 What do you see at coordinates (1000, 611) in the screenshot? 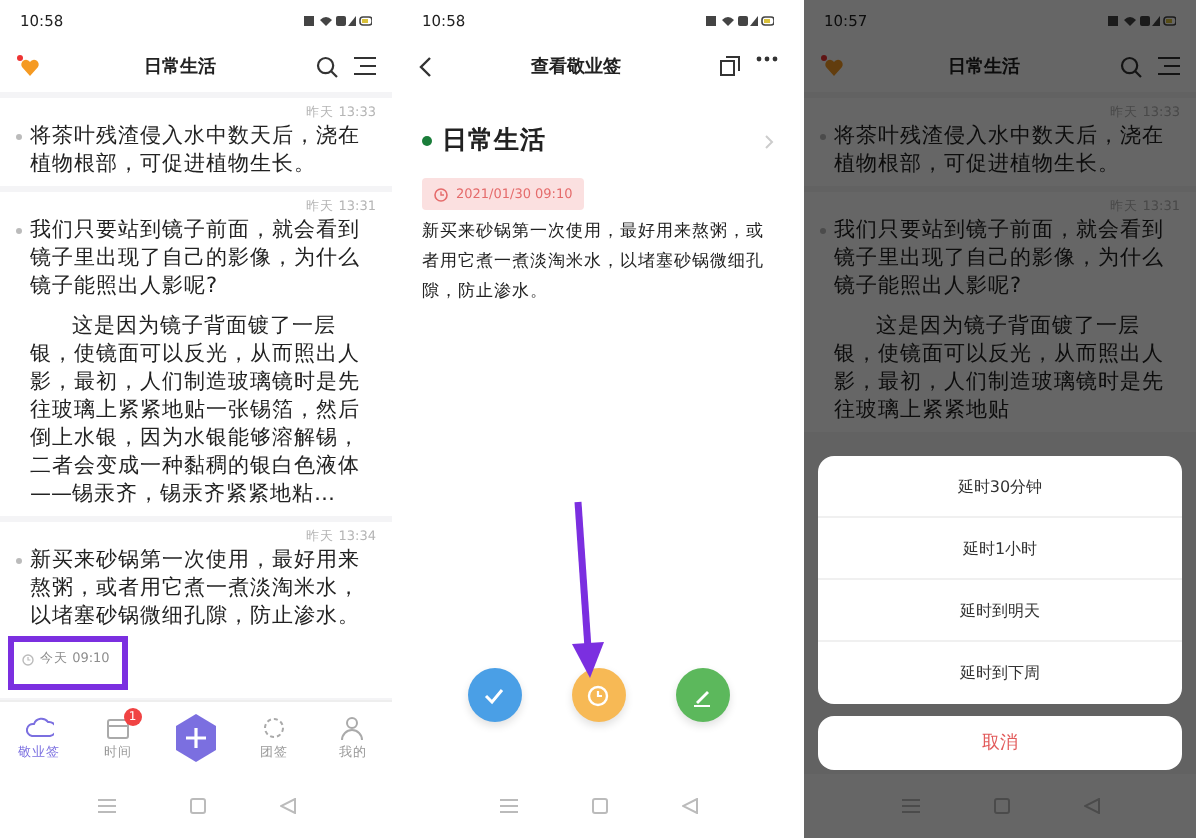
I see `delay-option: 延时到明天` at bounding box center [1000, 611].